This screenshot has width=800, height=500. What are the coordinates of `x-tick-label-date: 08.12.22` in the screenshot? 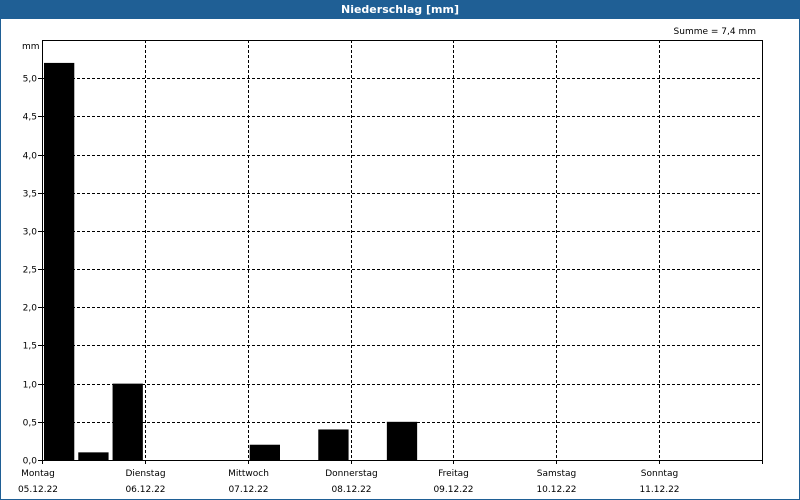 It's located at (351, 490).